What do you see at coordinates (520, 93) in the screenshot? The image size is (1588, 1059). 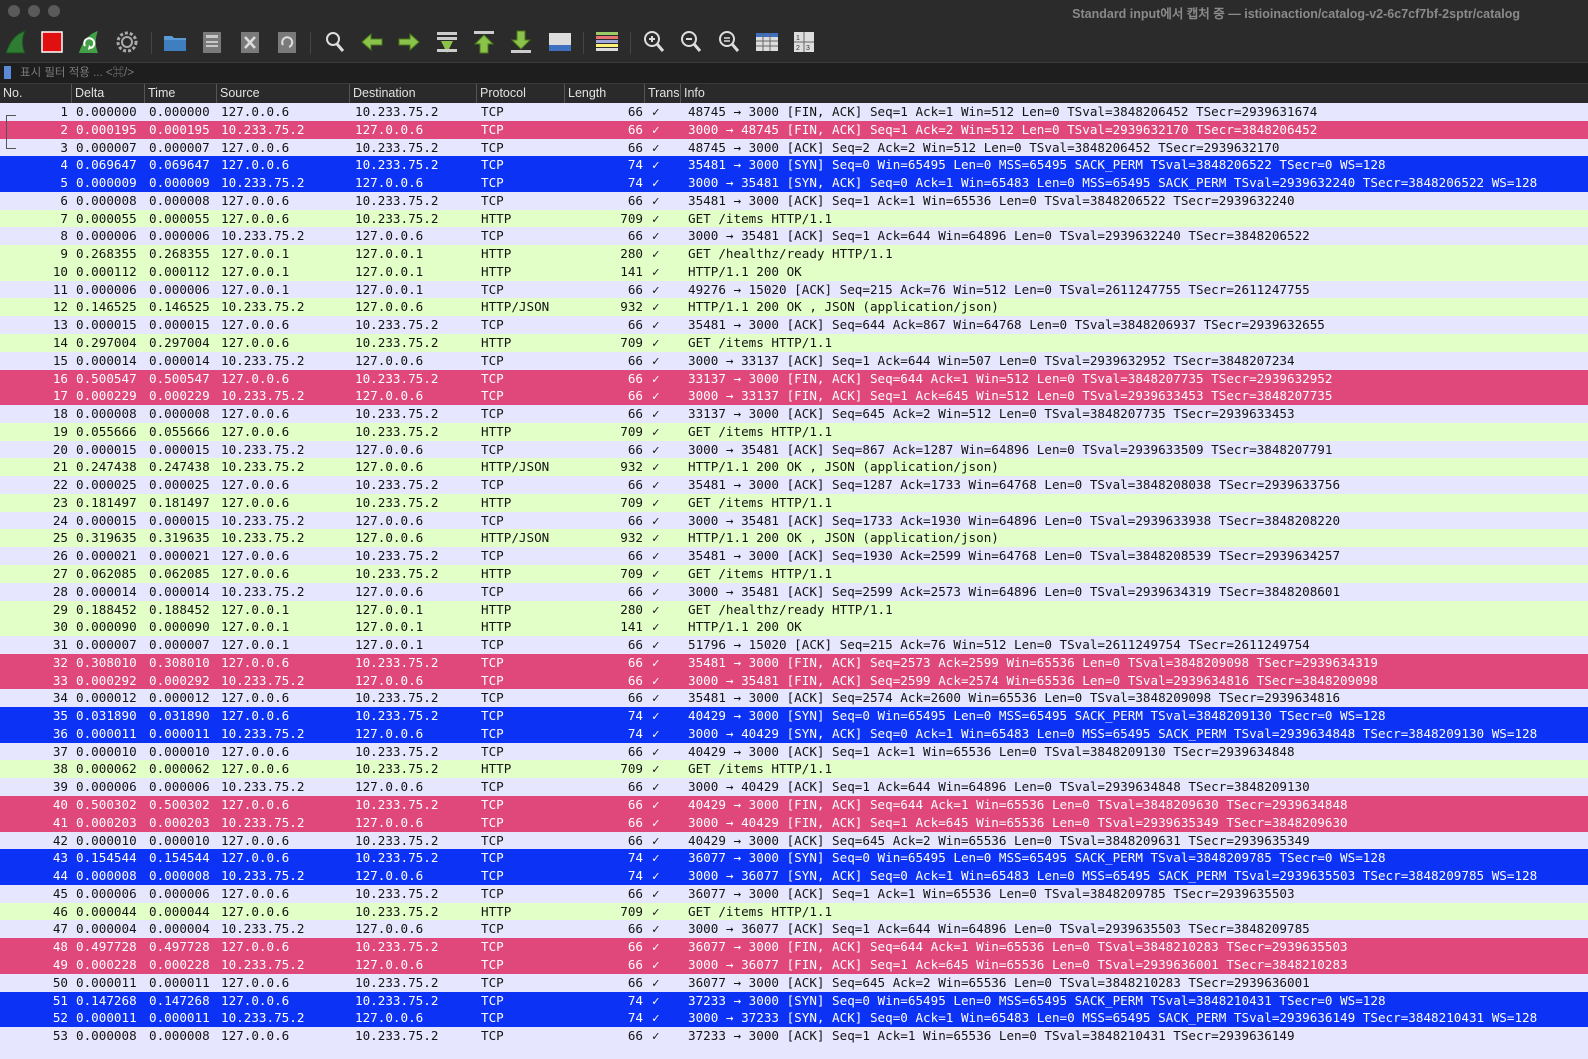 I see `column-header-protocol: Protocol` at bounding box center [520, 93].